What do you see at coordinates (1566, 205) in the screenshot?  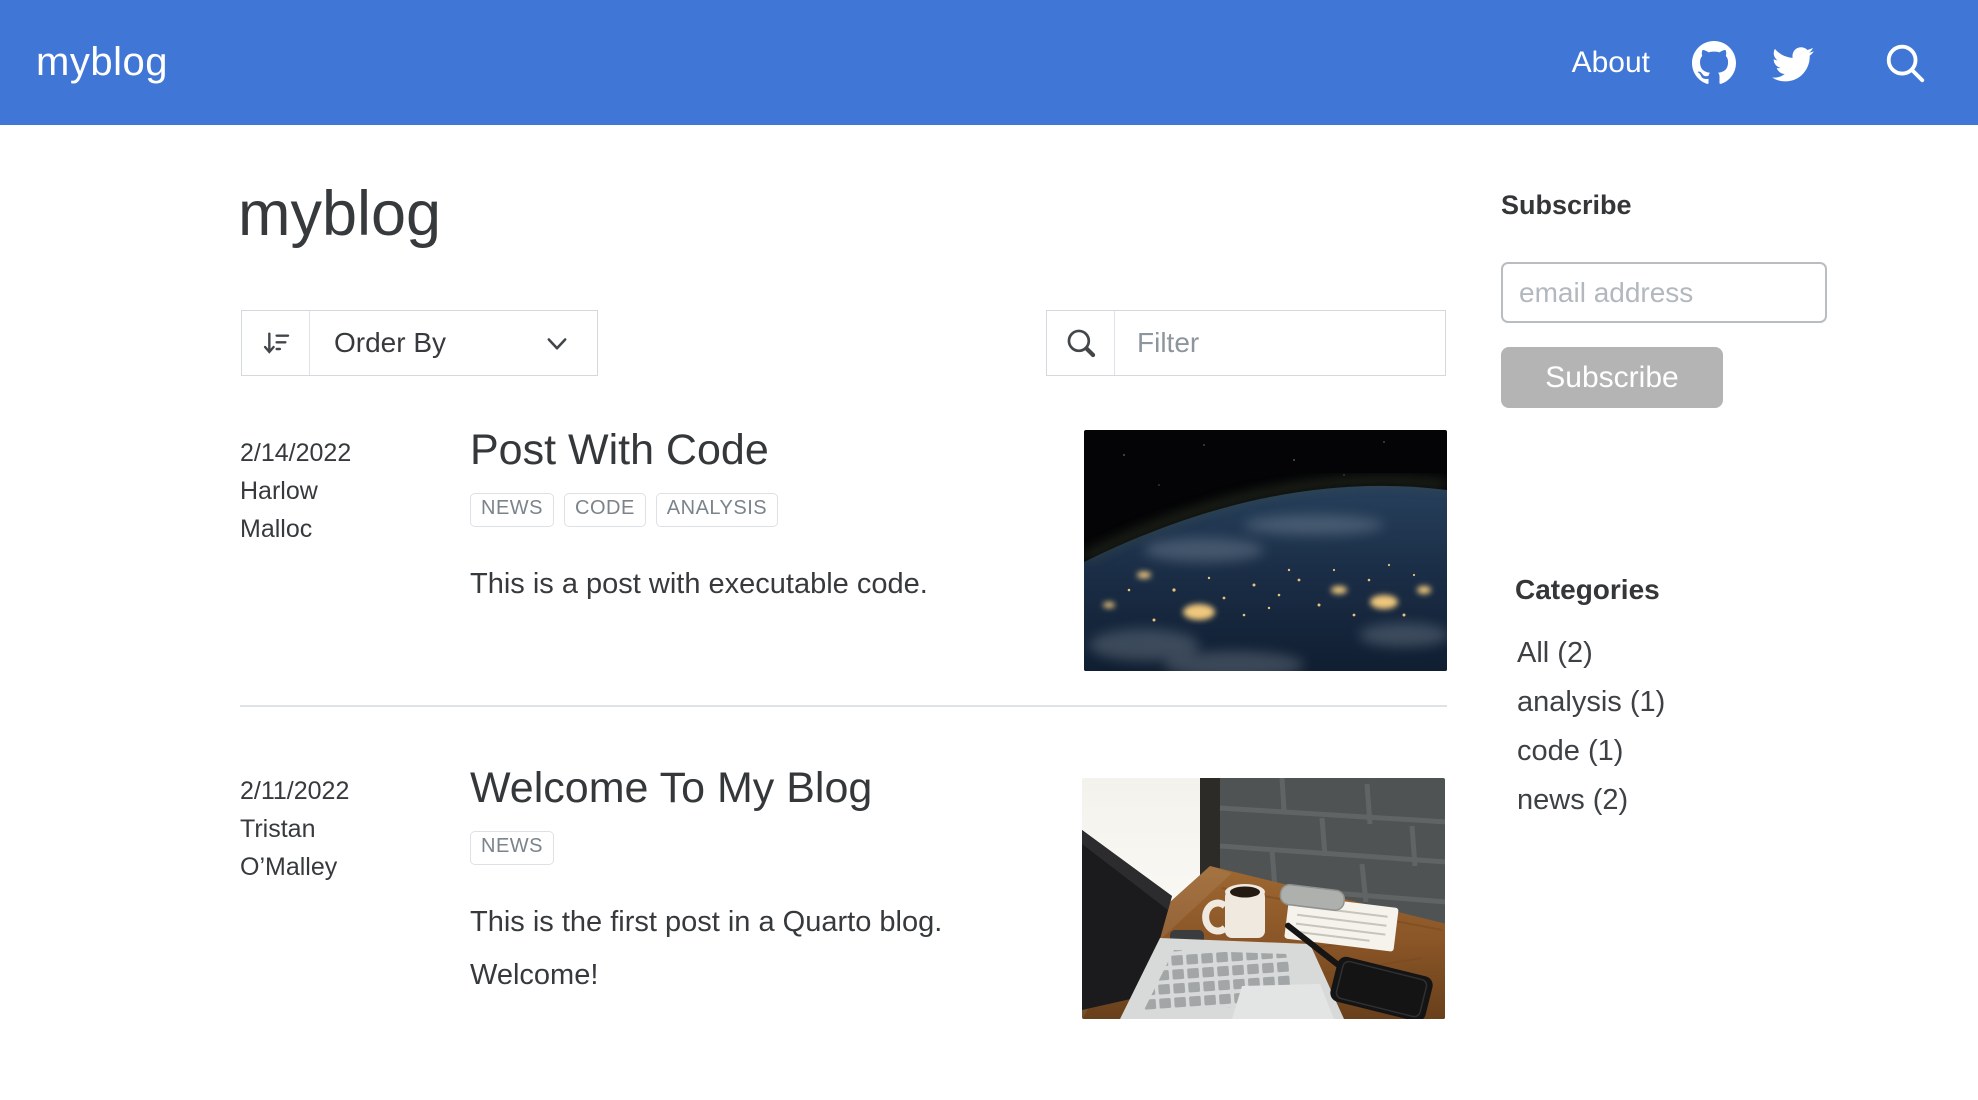 I see `subscribe-heading: Subscribe` at bounding box center [1566, 205].